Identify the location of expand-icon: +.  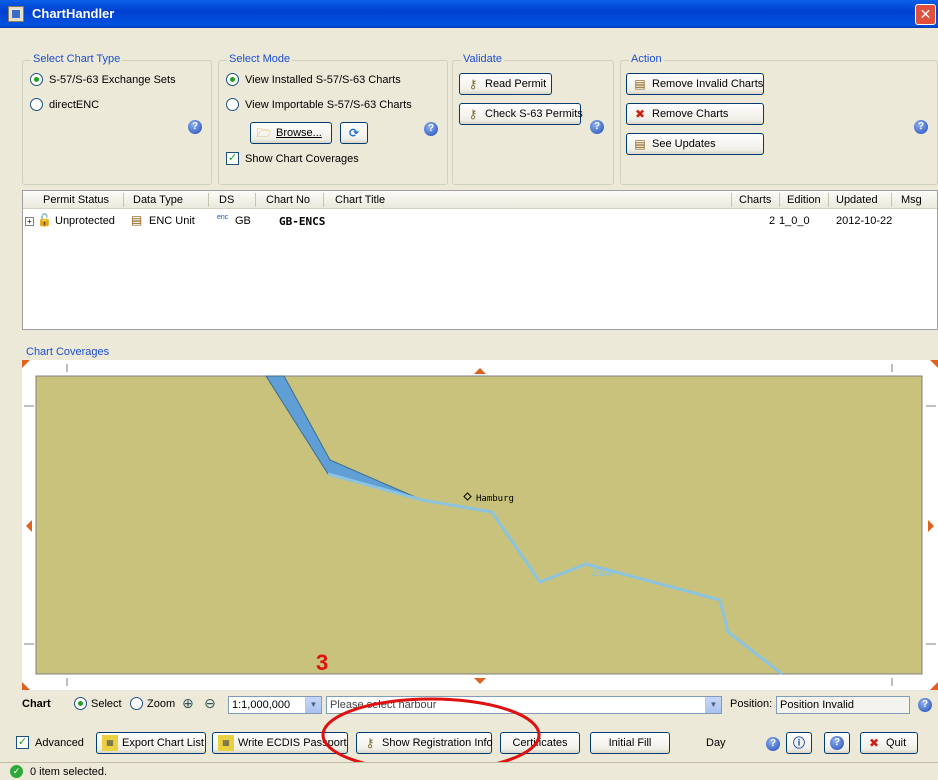
(29, 221).